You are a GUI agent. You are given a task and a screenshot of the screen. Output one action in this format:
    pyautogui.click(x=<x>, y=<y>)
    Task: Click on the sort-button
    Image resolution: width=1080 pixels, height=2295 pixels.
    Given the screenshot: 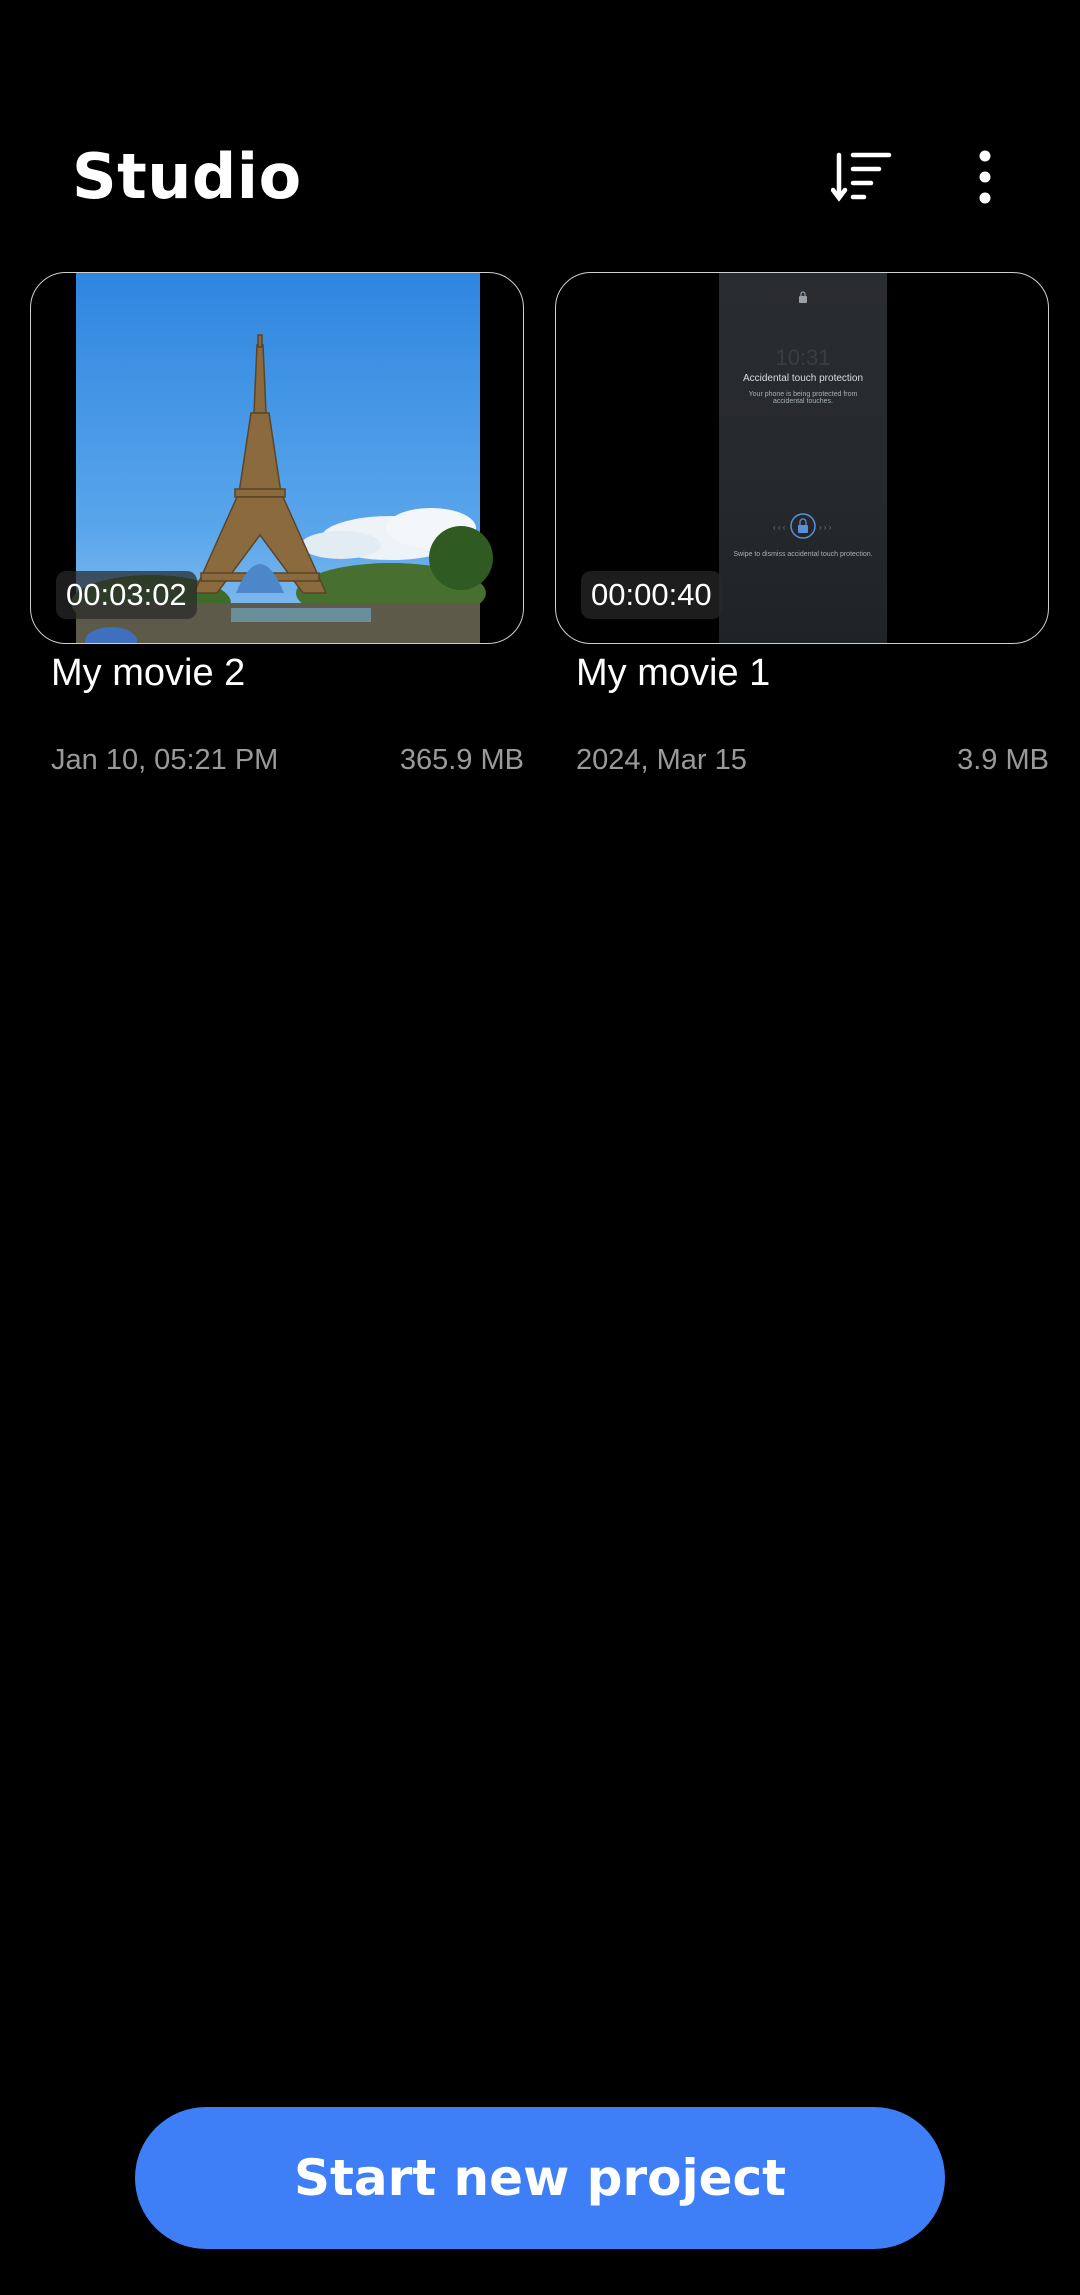 What is the action you would take?
    pyautogui.click(x=863, y=177)
    